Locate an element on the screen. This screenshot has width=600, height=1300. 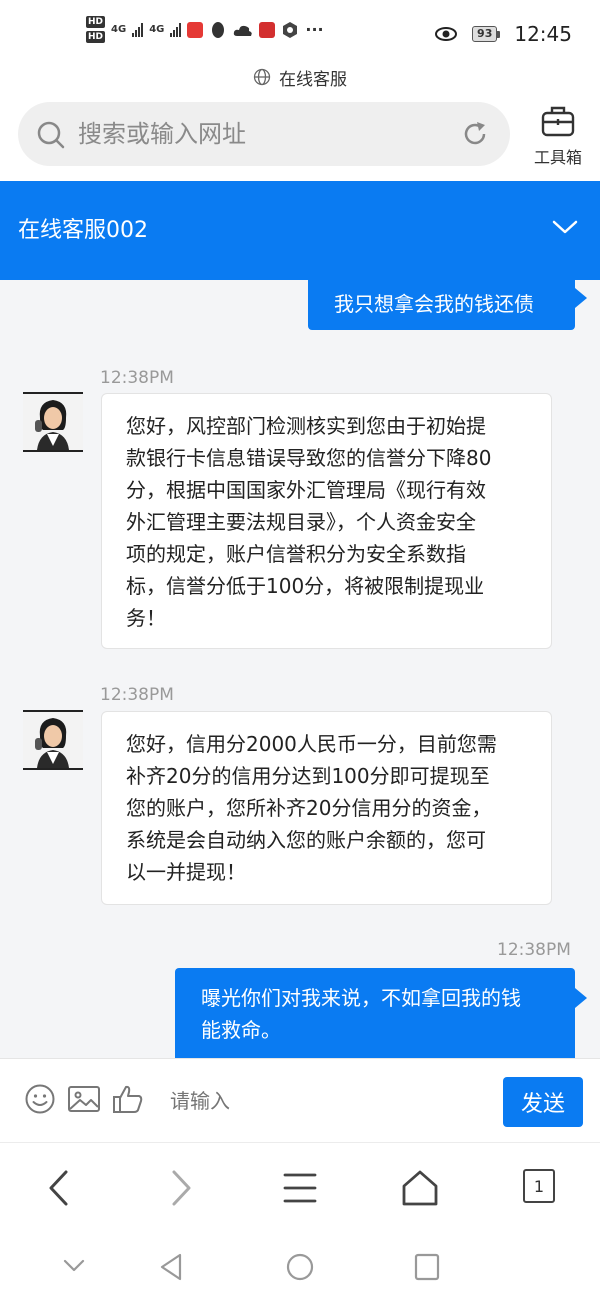
hd-badges: HD HD is located at coordinates (96, 29).